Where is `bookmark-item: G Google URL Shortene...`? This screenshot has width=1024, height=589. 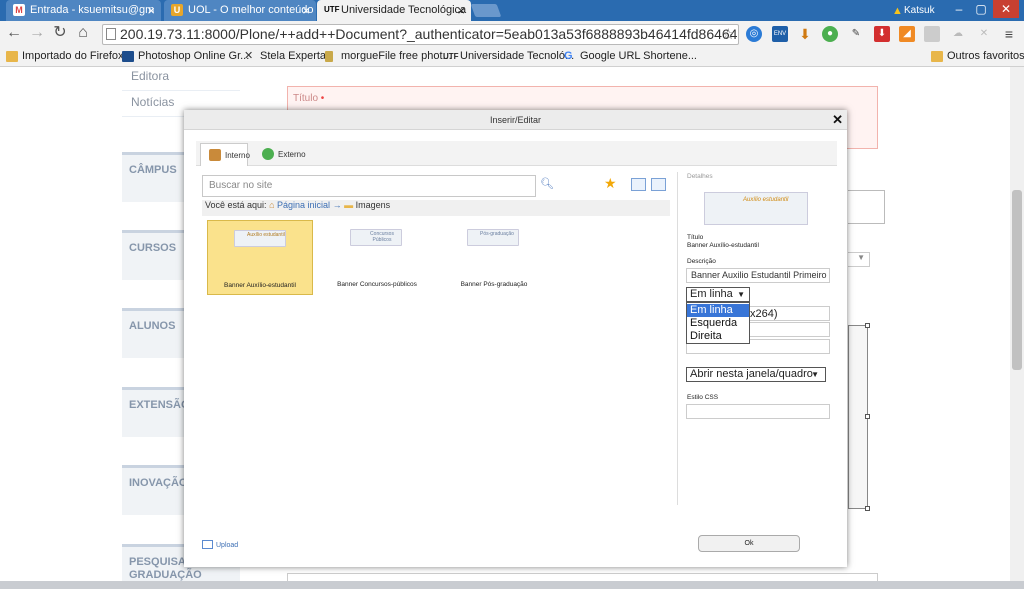
bookmark-item: G Google URL Shortene... is located at coordinates (630, 56).